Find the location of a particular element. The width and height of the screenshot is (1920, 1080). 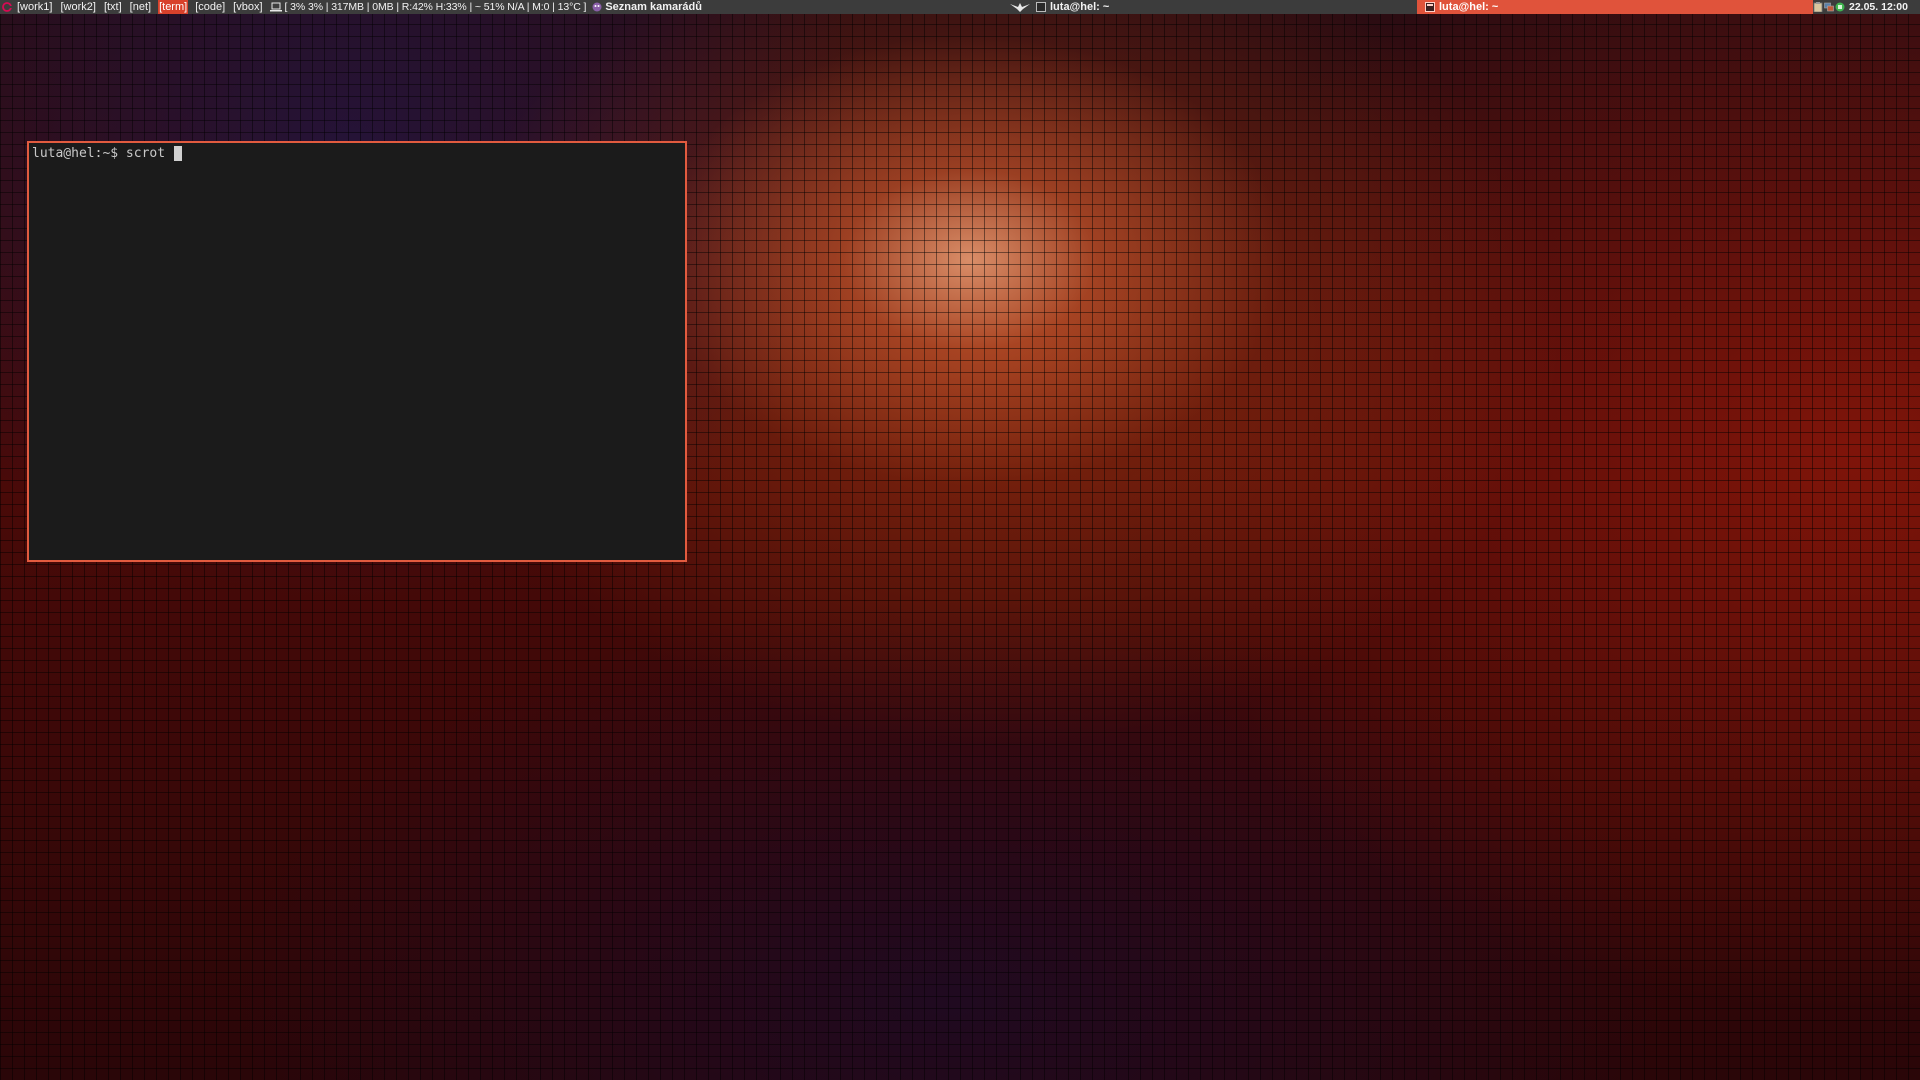

center-window-title: luta@hel: ~ is located at coordinates (1058, 7).